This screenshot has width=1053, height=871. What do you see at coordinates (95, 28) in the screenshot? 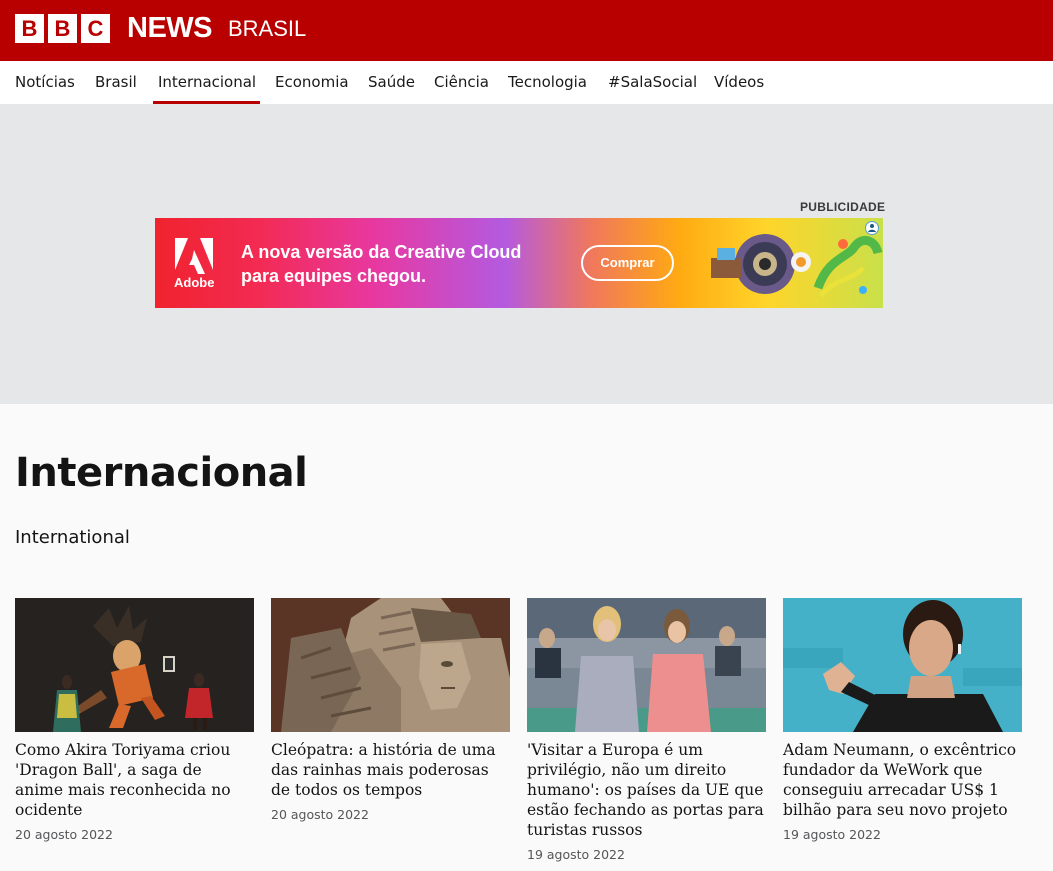
I see `bbc-logo-letter-c: C` at bounding box center [95, 28].